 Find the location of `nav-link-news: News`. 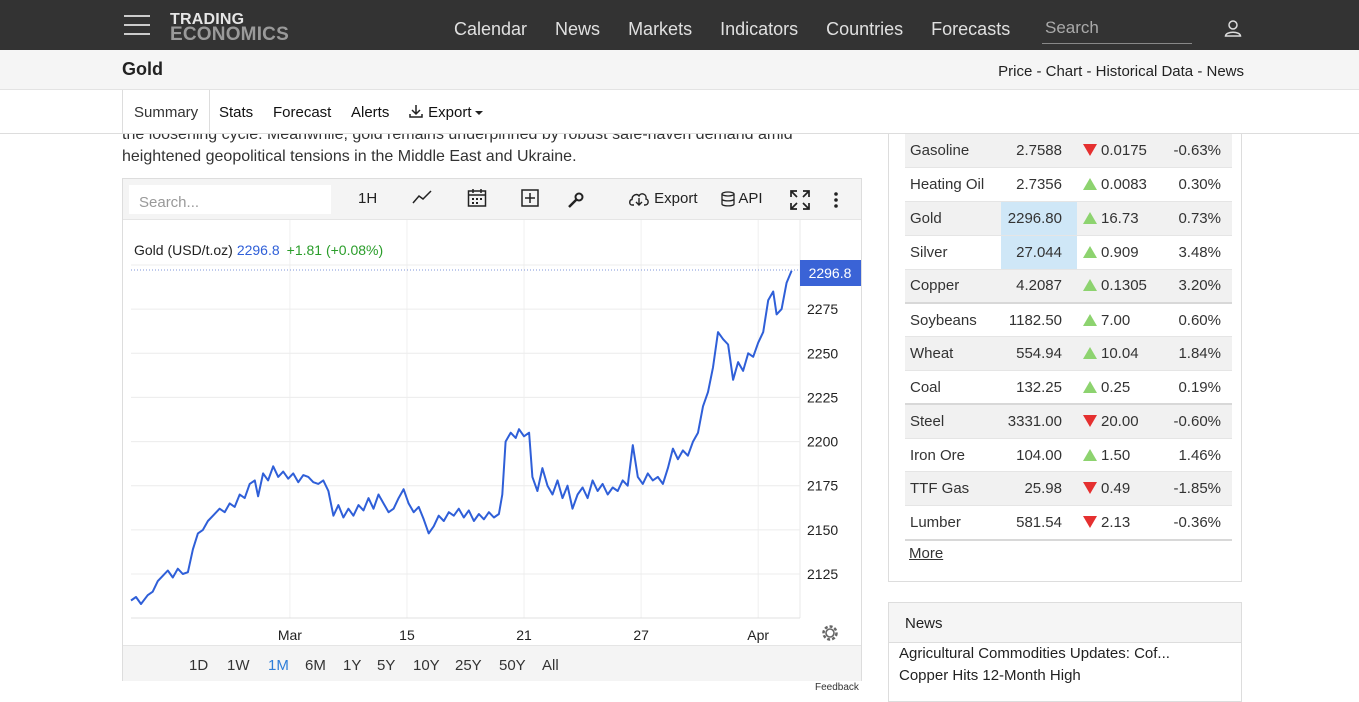

nav-link-news: News is located at coordinates (577, 29).